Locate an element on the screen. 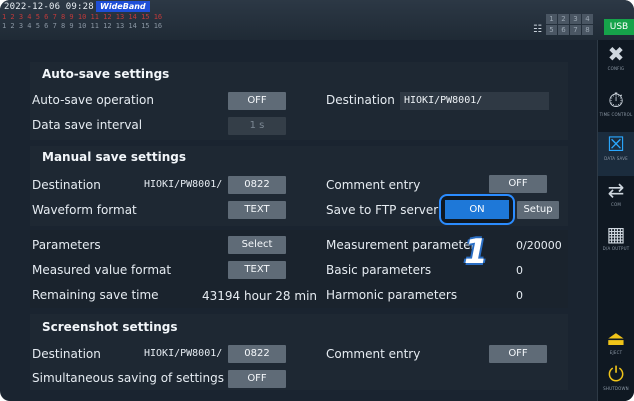 The width and height of the screenshot is (634, 401). measurement-parameters-label: Measurement parameters is located at coordinates (404, 245).